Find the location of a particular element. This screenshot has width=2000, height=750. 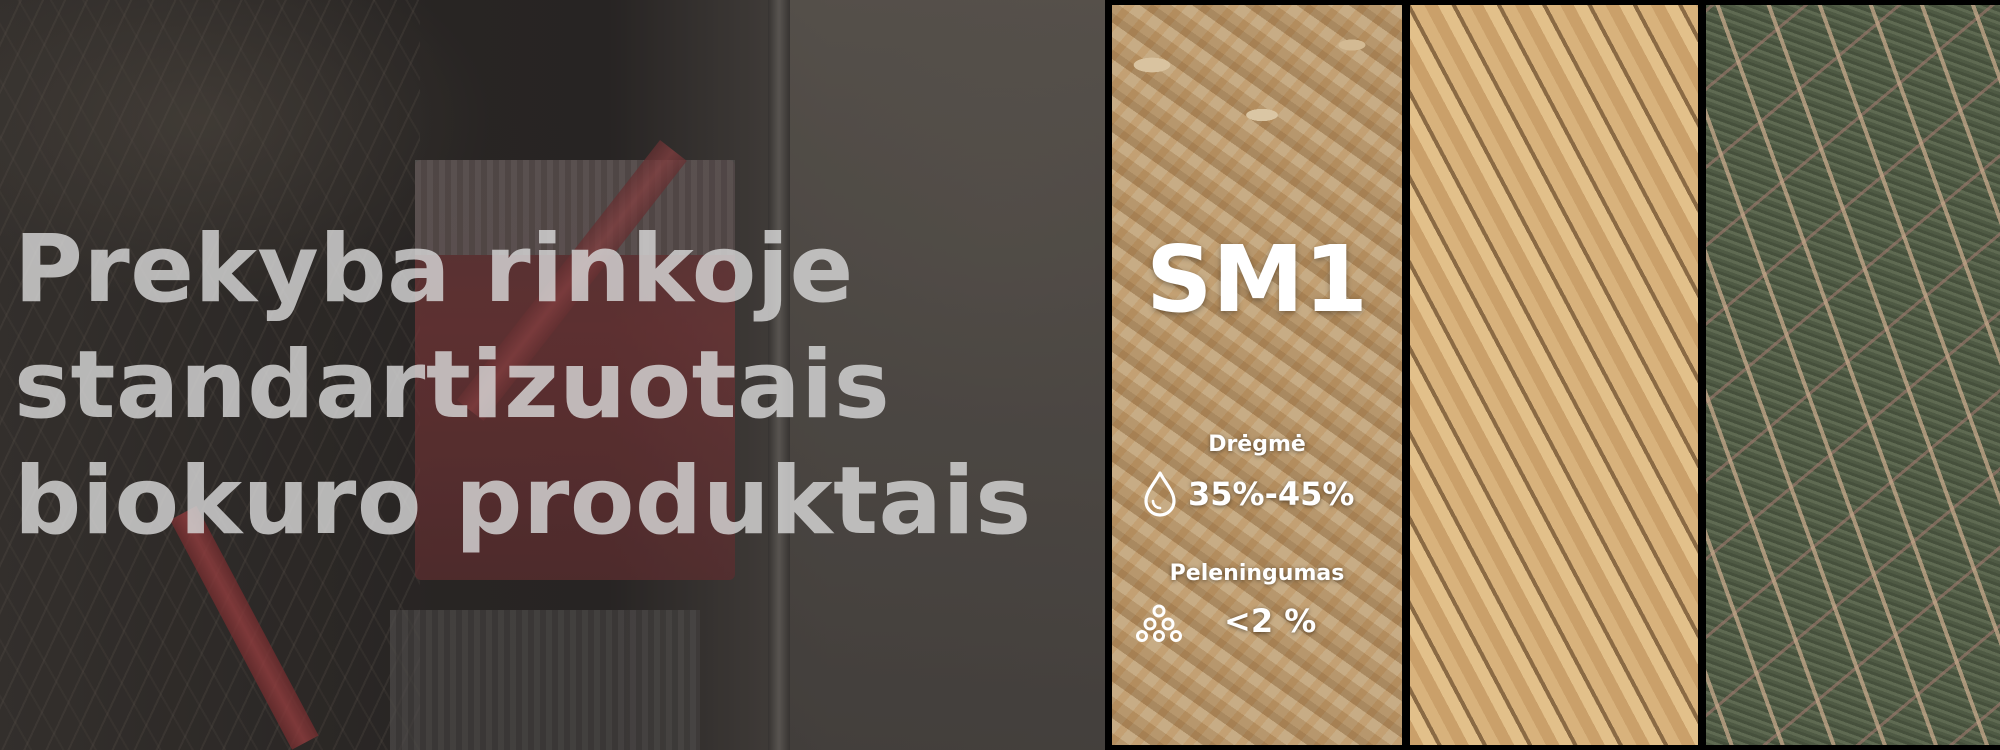

ash-content-label: Peleningumas is located at coordinates (1257, 573).